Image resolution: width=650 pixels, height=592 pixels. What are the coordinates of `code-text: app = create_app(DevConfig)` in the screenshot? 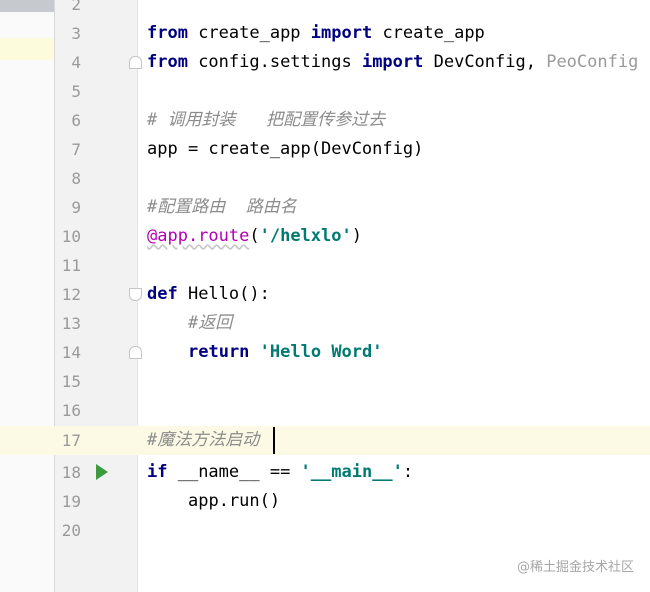 It's located at (285, 149).